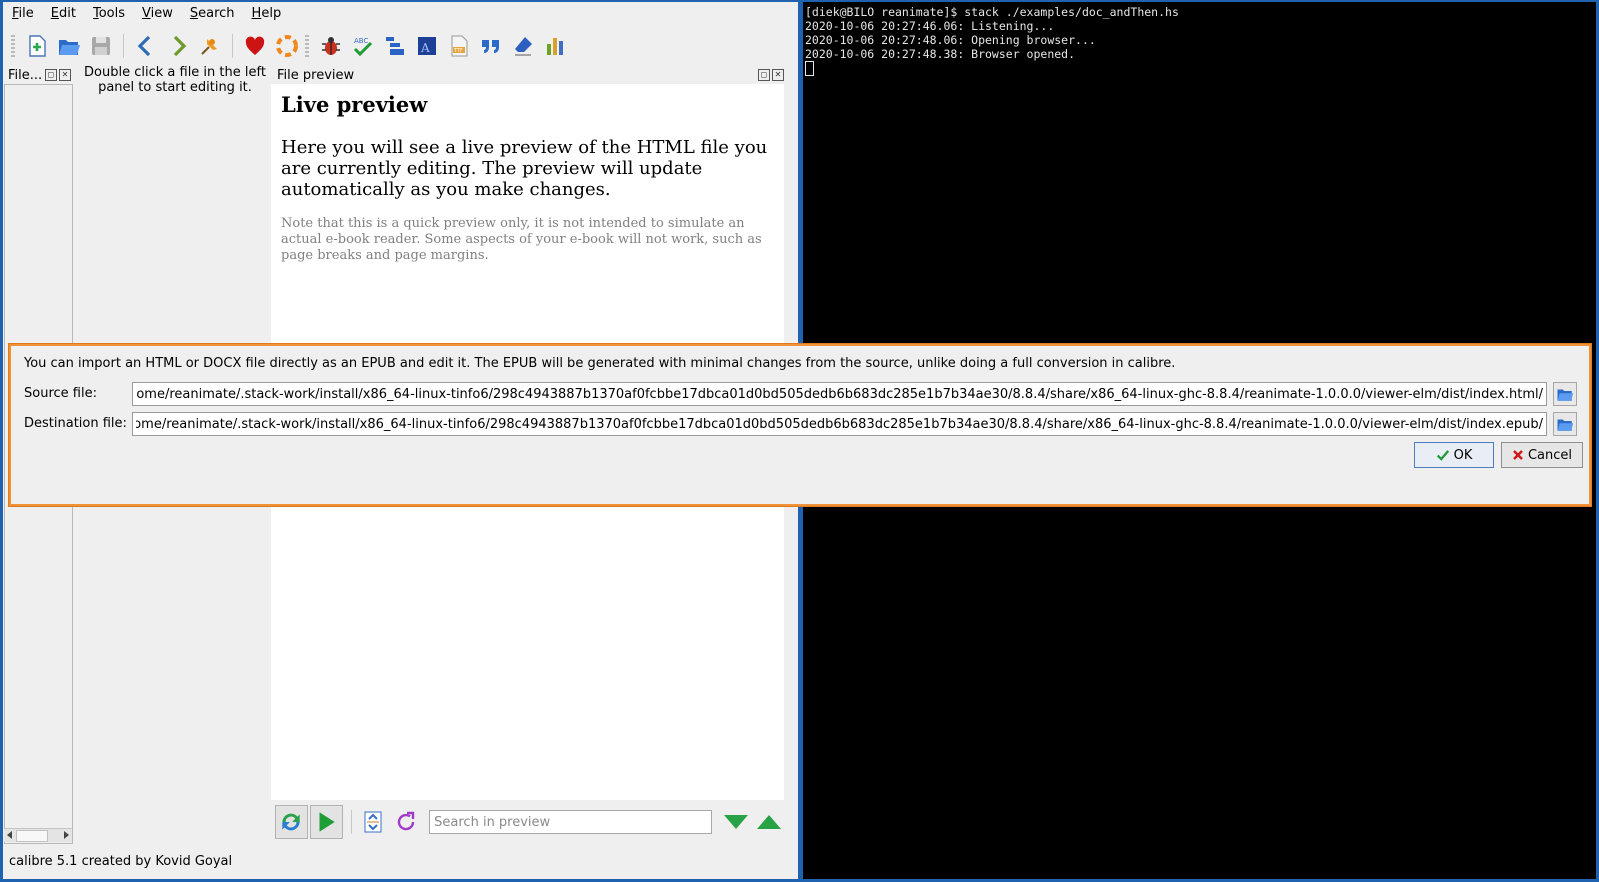 The width and height of the screenshot is (1599, 882). I want to click on embed-fonts-button: TTF, so click(459, 46).